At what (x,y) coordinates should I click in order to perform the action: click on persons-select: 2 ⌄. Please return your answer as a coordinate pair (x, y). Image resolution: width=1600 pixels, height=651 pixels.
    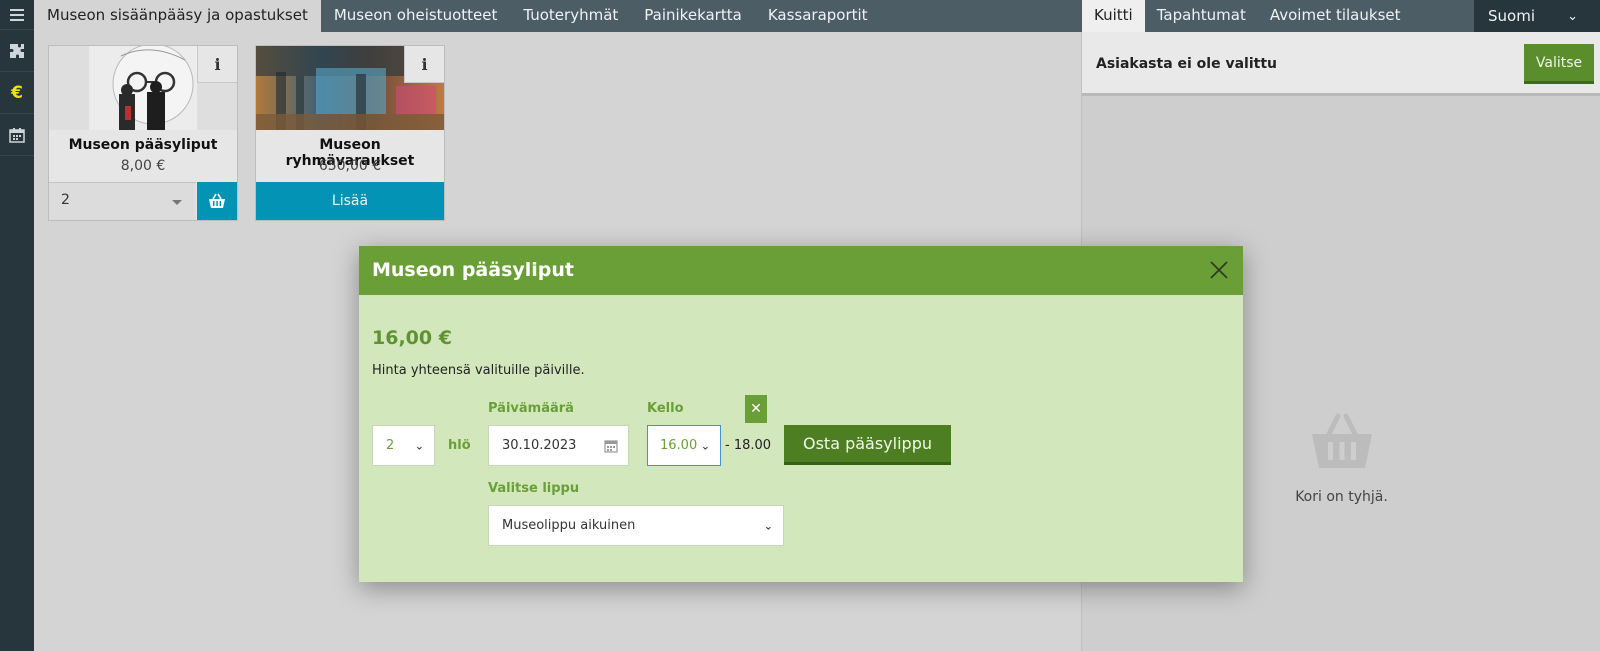
    Looking at the image, I should click on (403, 445).